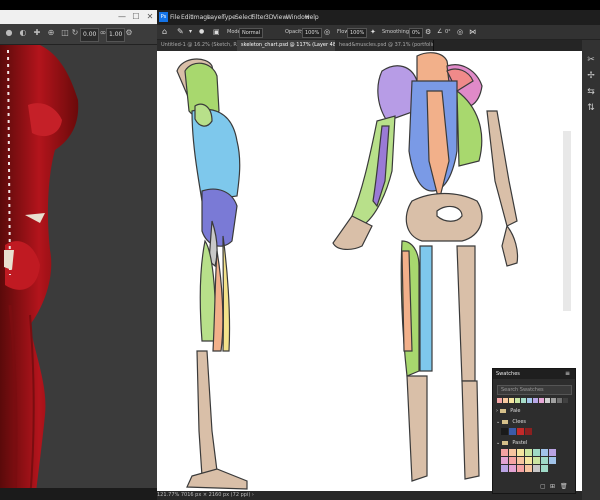 The image size is (600, 500). Describe the element at coordinates (312, 33) in the screenshot. I see `opacity-field: 100%` at that location.